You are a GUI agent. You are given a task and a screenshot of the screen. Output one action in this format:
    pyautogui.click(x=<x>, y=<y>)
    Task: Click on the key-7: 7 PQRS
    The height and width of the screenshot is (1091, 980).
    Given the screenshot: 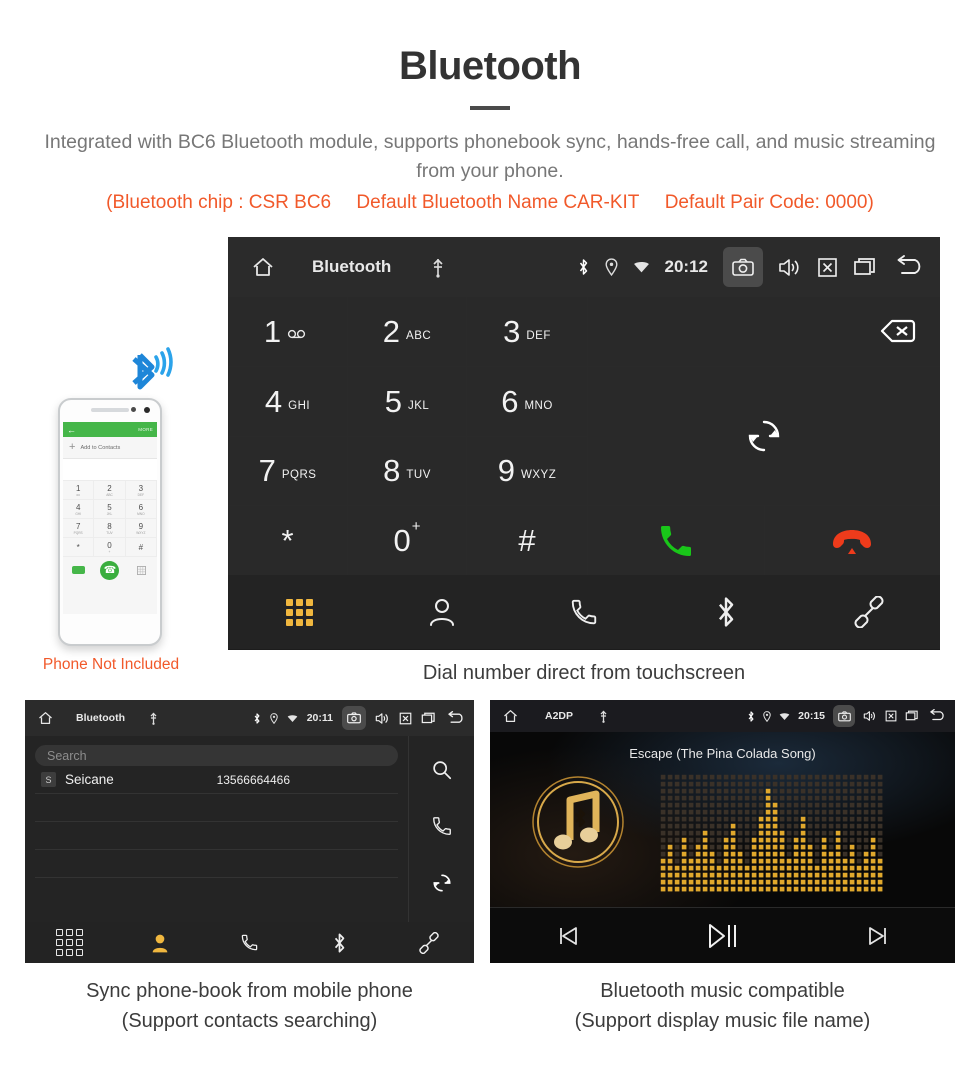 What is the action you would take?
    pyautogui.click(x=287, y=471)
    